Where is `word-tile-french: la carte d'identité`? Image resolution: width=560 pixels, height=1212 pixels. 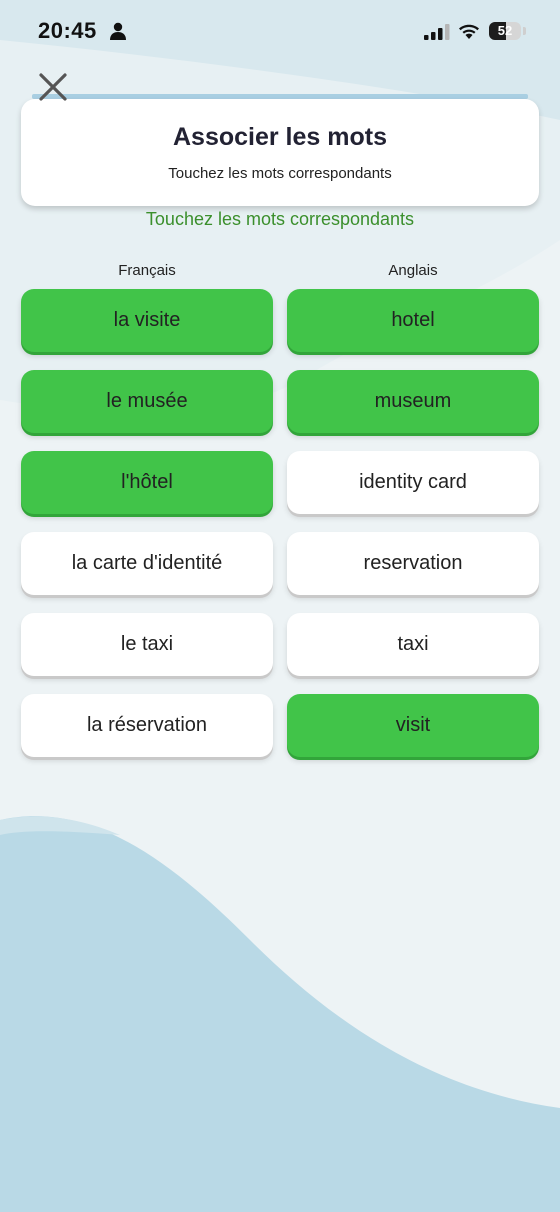 word-tile-french: la carte d'identité is located at coordinates (147, 563).